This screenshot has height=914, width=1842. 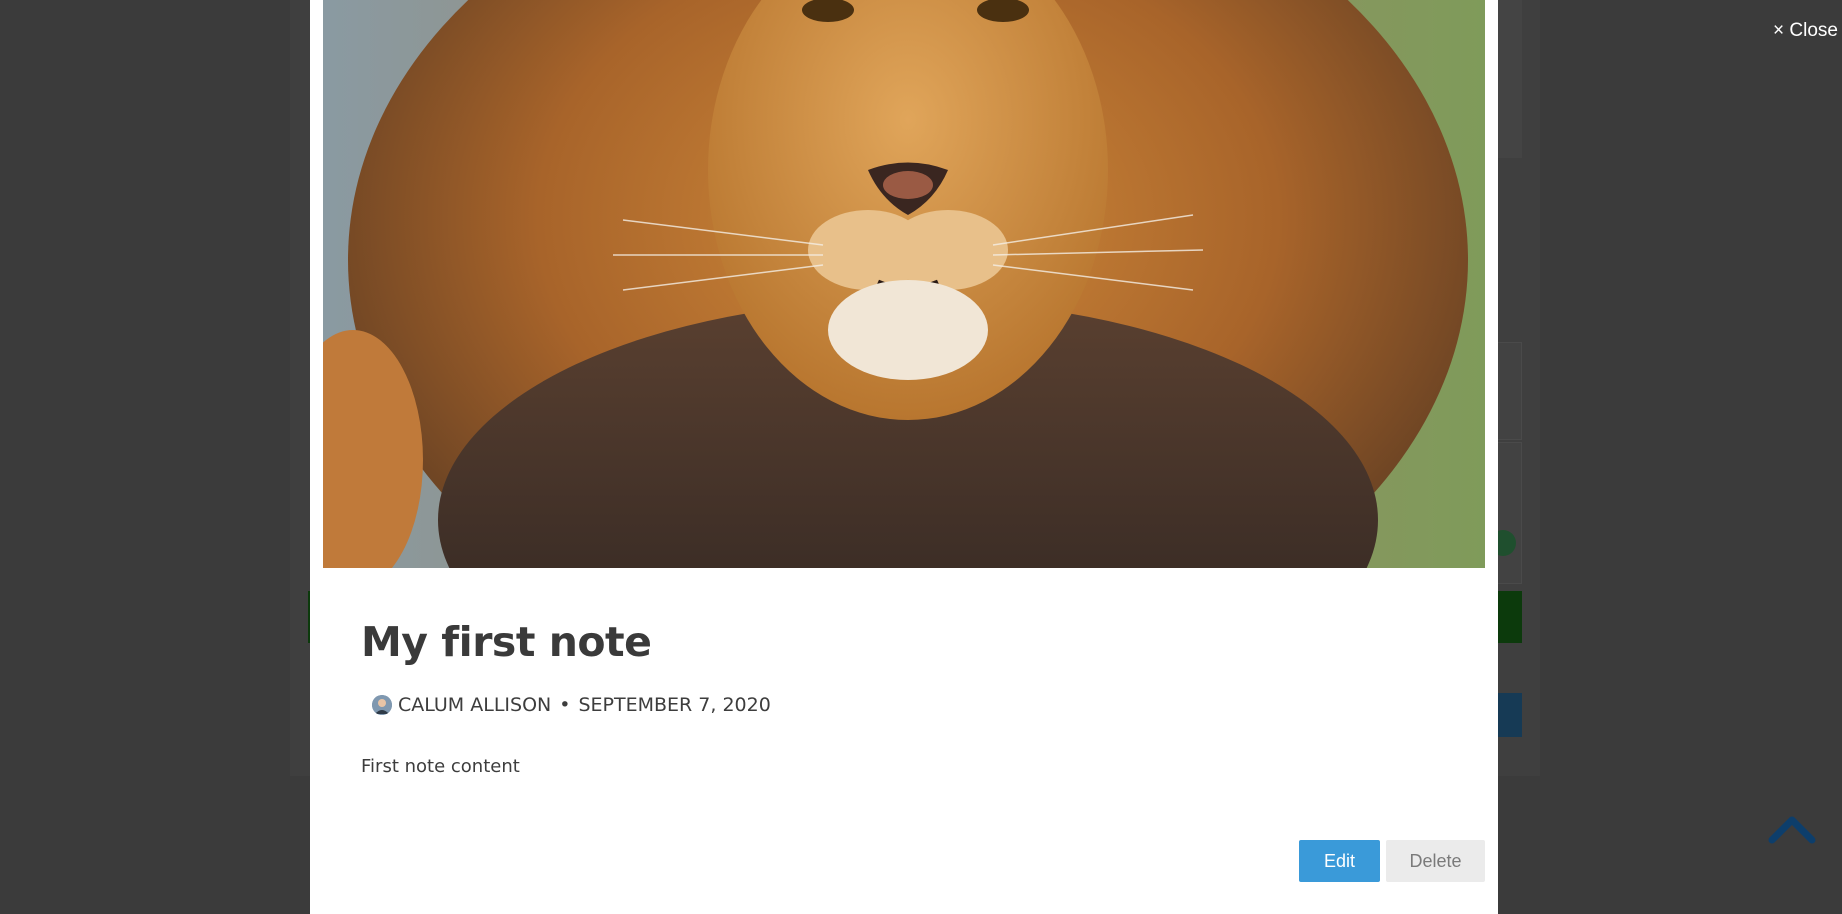 What do you see at coordinates (506, 642) in the screenshot?
I see `note-title: My first note` at bounding box center [506, 642].